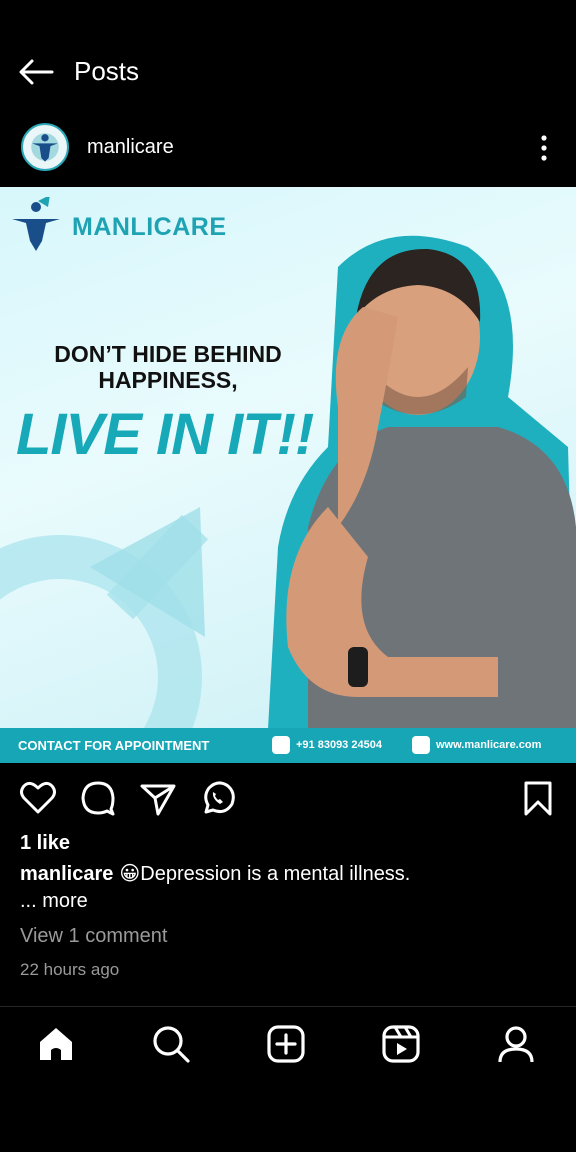  Describe the element at coordinates (36, 72) in the screenshot. I see `back-arrow-icon` at that location.